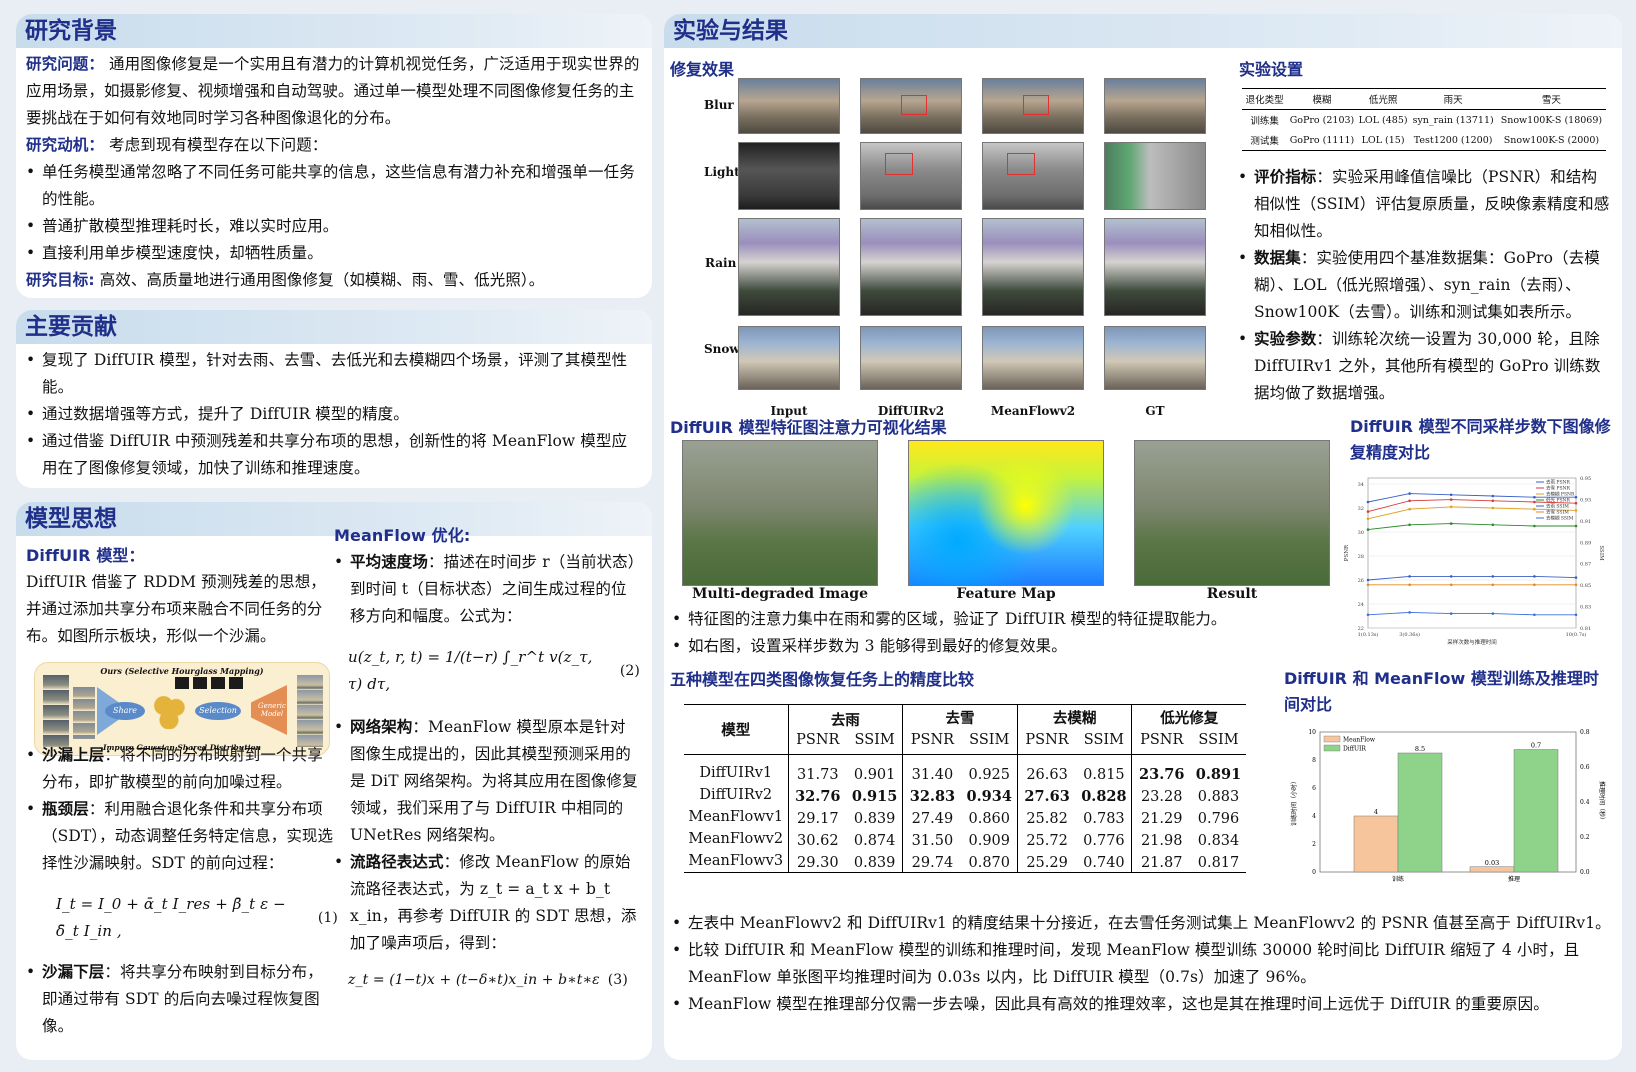 This screenshot has height=1072, width=1636. Describe the element at coordinates (736, 769) in the screenshot. I see `model-name-cell: DiffUIRv1` at that location.